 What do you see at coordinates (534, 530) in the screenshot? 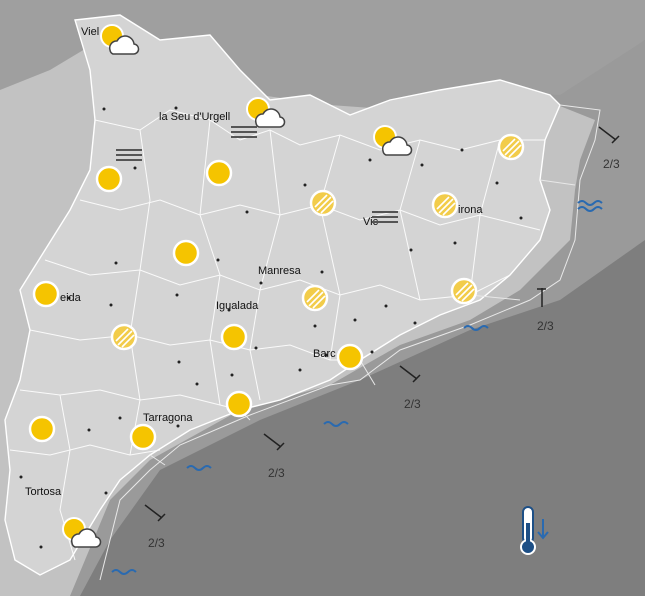
I see `thermometer-down-icon` at bounding box center [534, 530].